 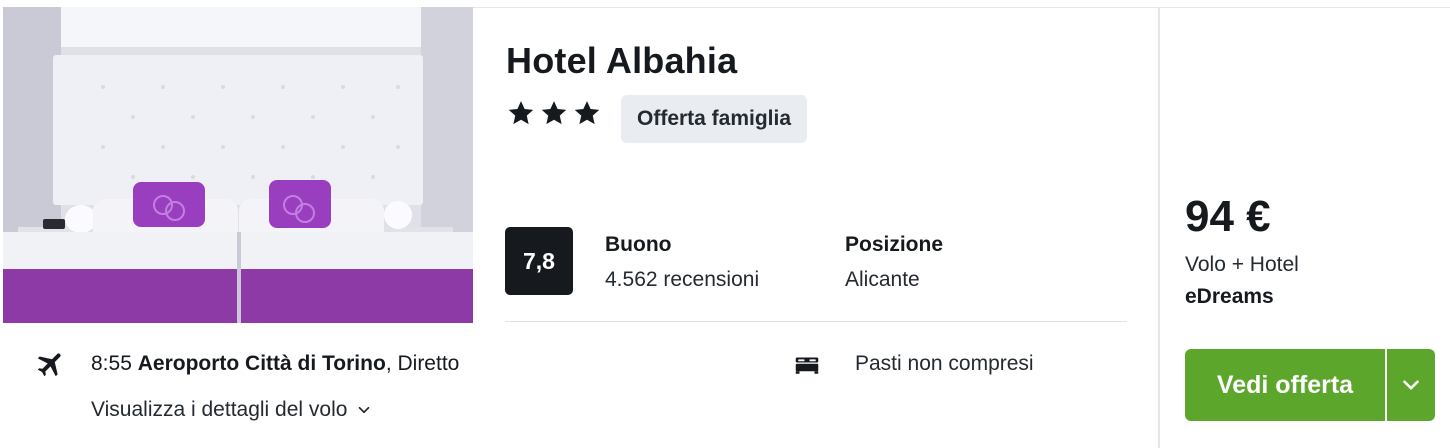 What do you see at coordinates (638, 244) in the screenshot?
I see `rating-label: Buono` at bounding box center [638, 244].